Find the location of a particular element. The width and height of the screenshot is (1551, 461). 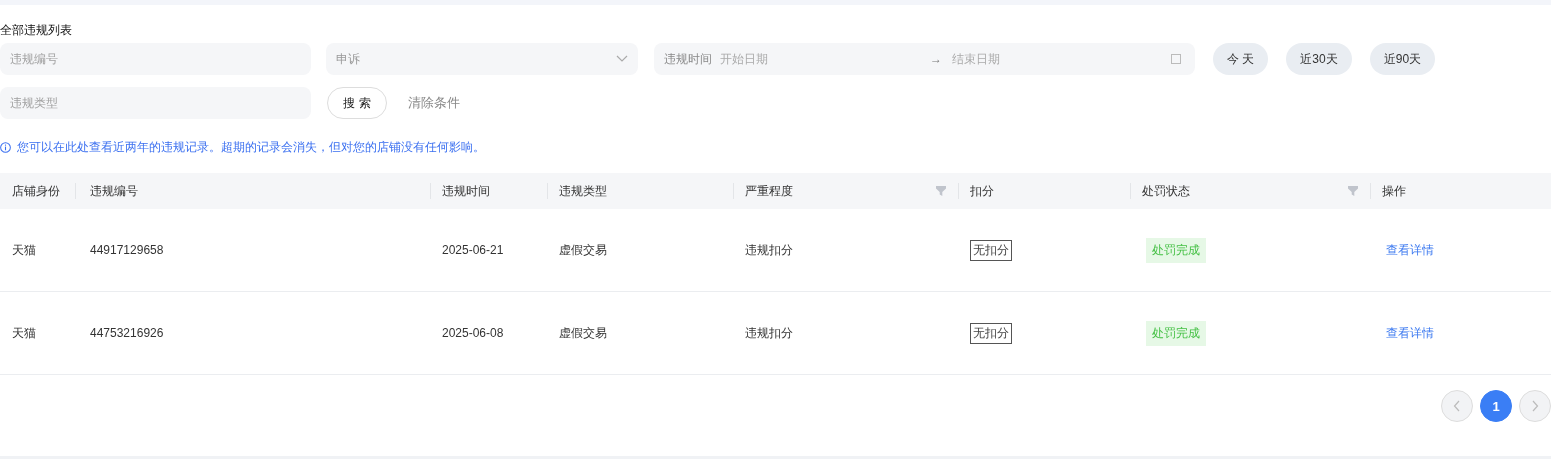

date-range-field: 违规时间 开始日期 → 结束日期 is located at coordinates (924, 59).